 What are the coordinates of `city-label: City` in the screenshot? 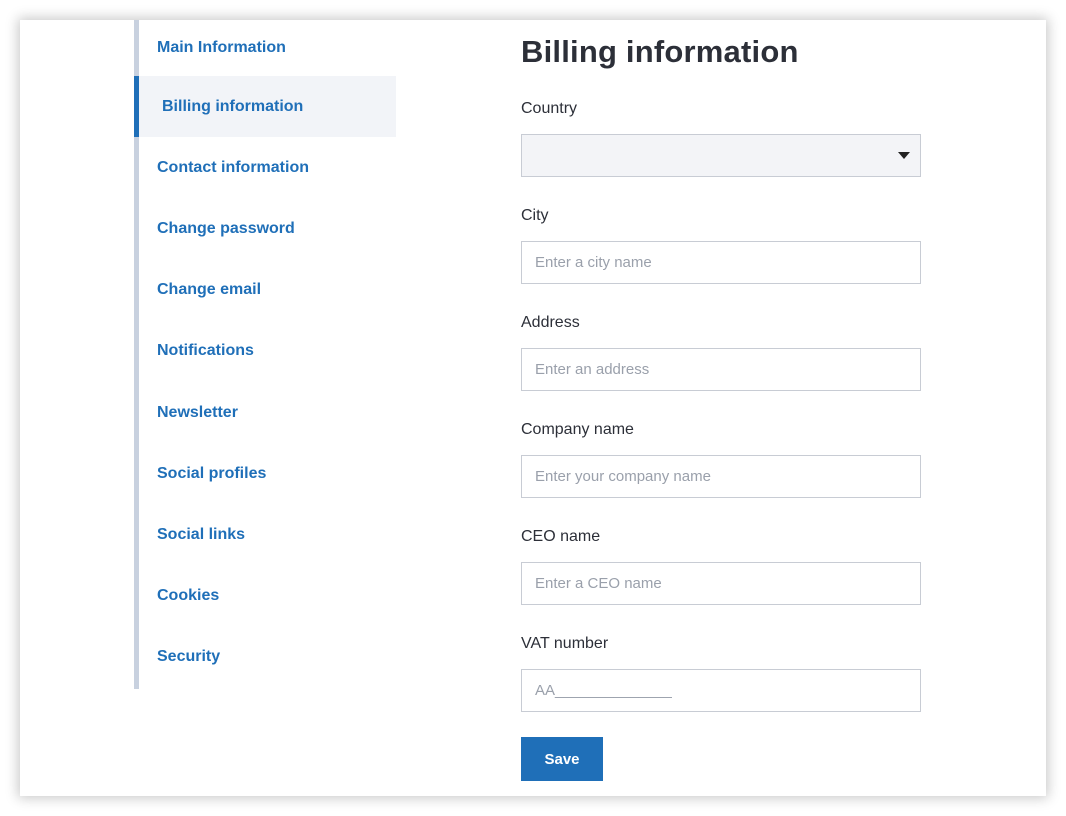 It's located at (535, 215).